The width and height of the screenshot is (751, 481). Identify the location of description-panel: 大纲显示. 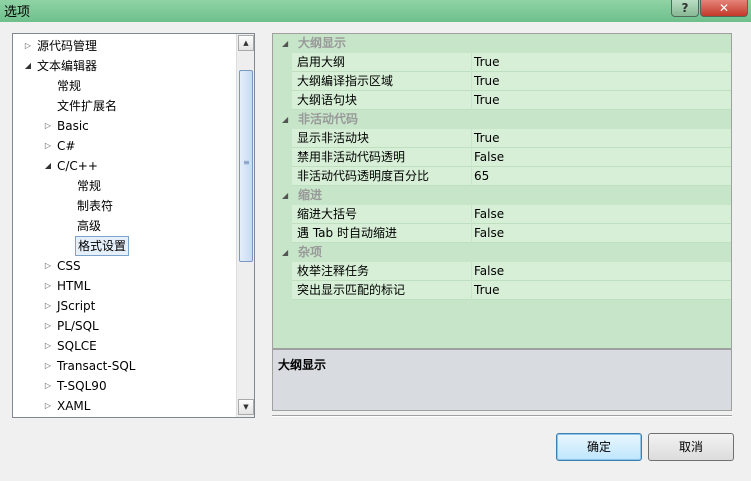
(502, 380).